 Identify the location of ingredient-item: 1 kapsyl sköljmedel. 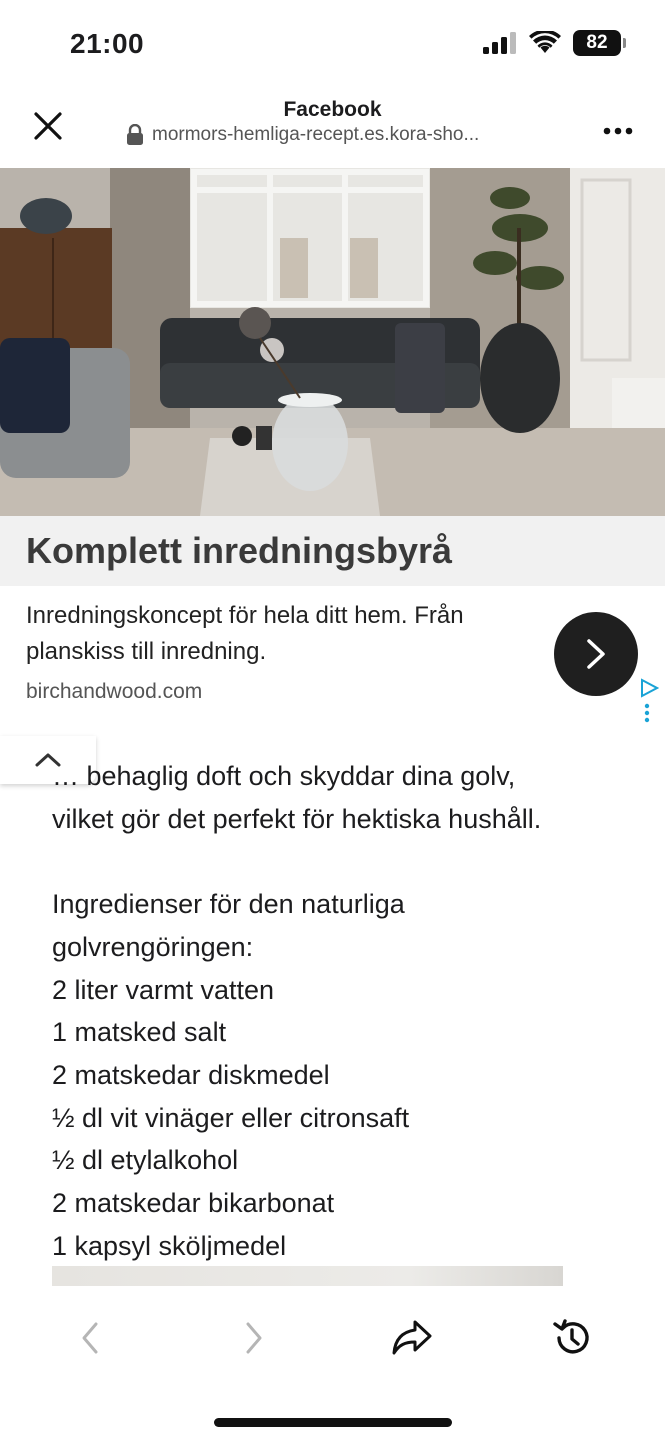
(169, 1245).